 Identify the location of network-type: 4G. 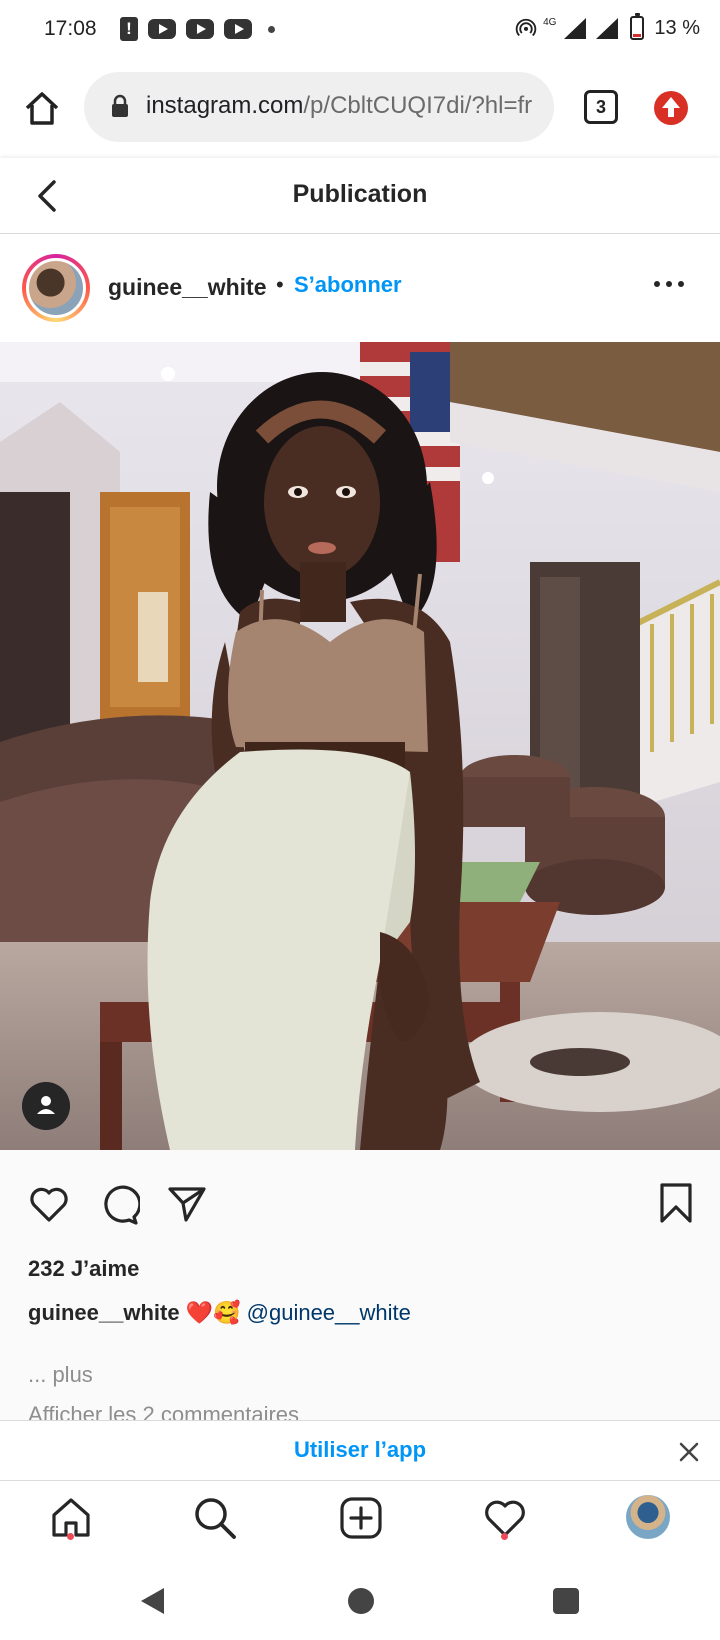
(550, 22).